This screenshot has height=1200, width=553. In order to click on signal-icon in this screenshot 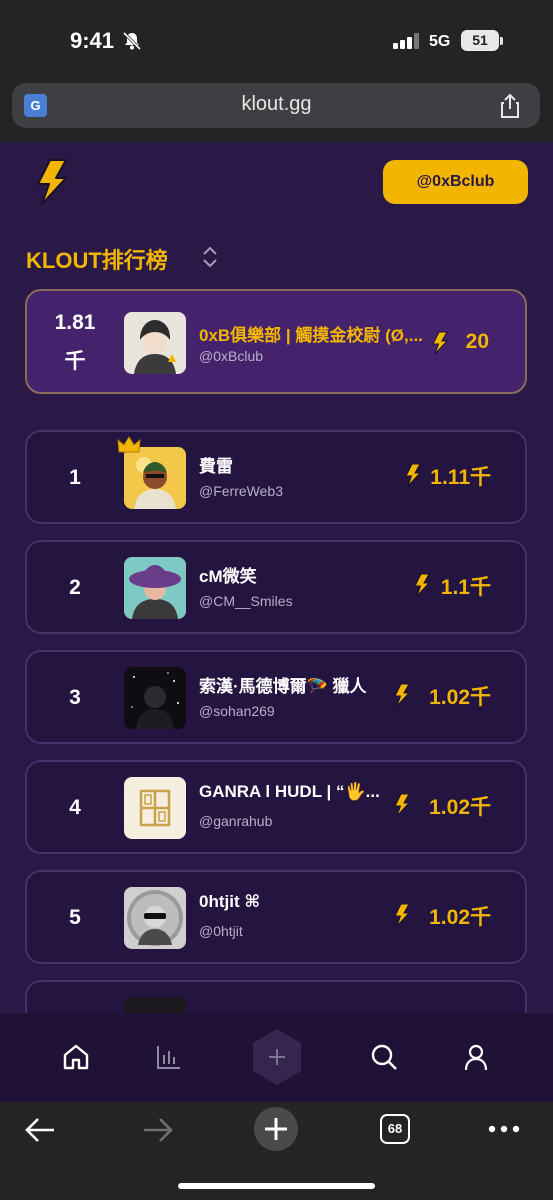, I will do `click(406, 41)`.